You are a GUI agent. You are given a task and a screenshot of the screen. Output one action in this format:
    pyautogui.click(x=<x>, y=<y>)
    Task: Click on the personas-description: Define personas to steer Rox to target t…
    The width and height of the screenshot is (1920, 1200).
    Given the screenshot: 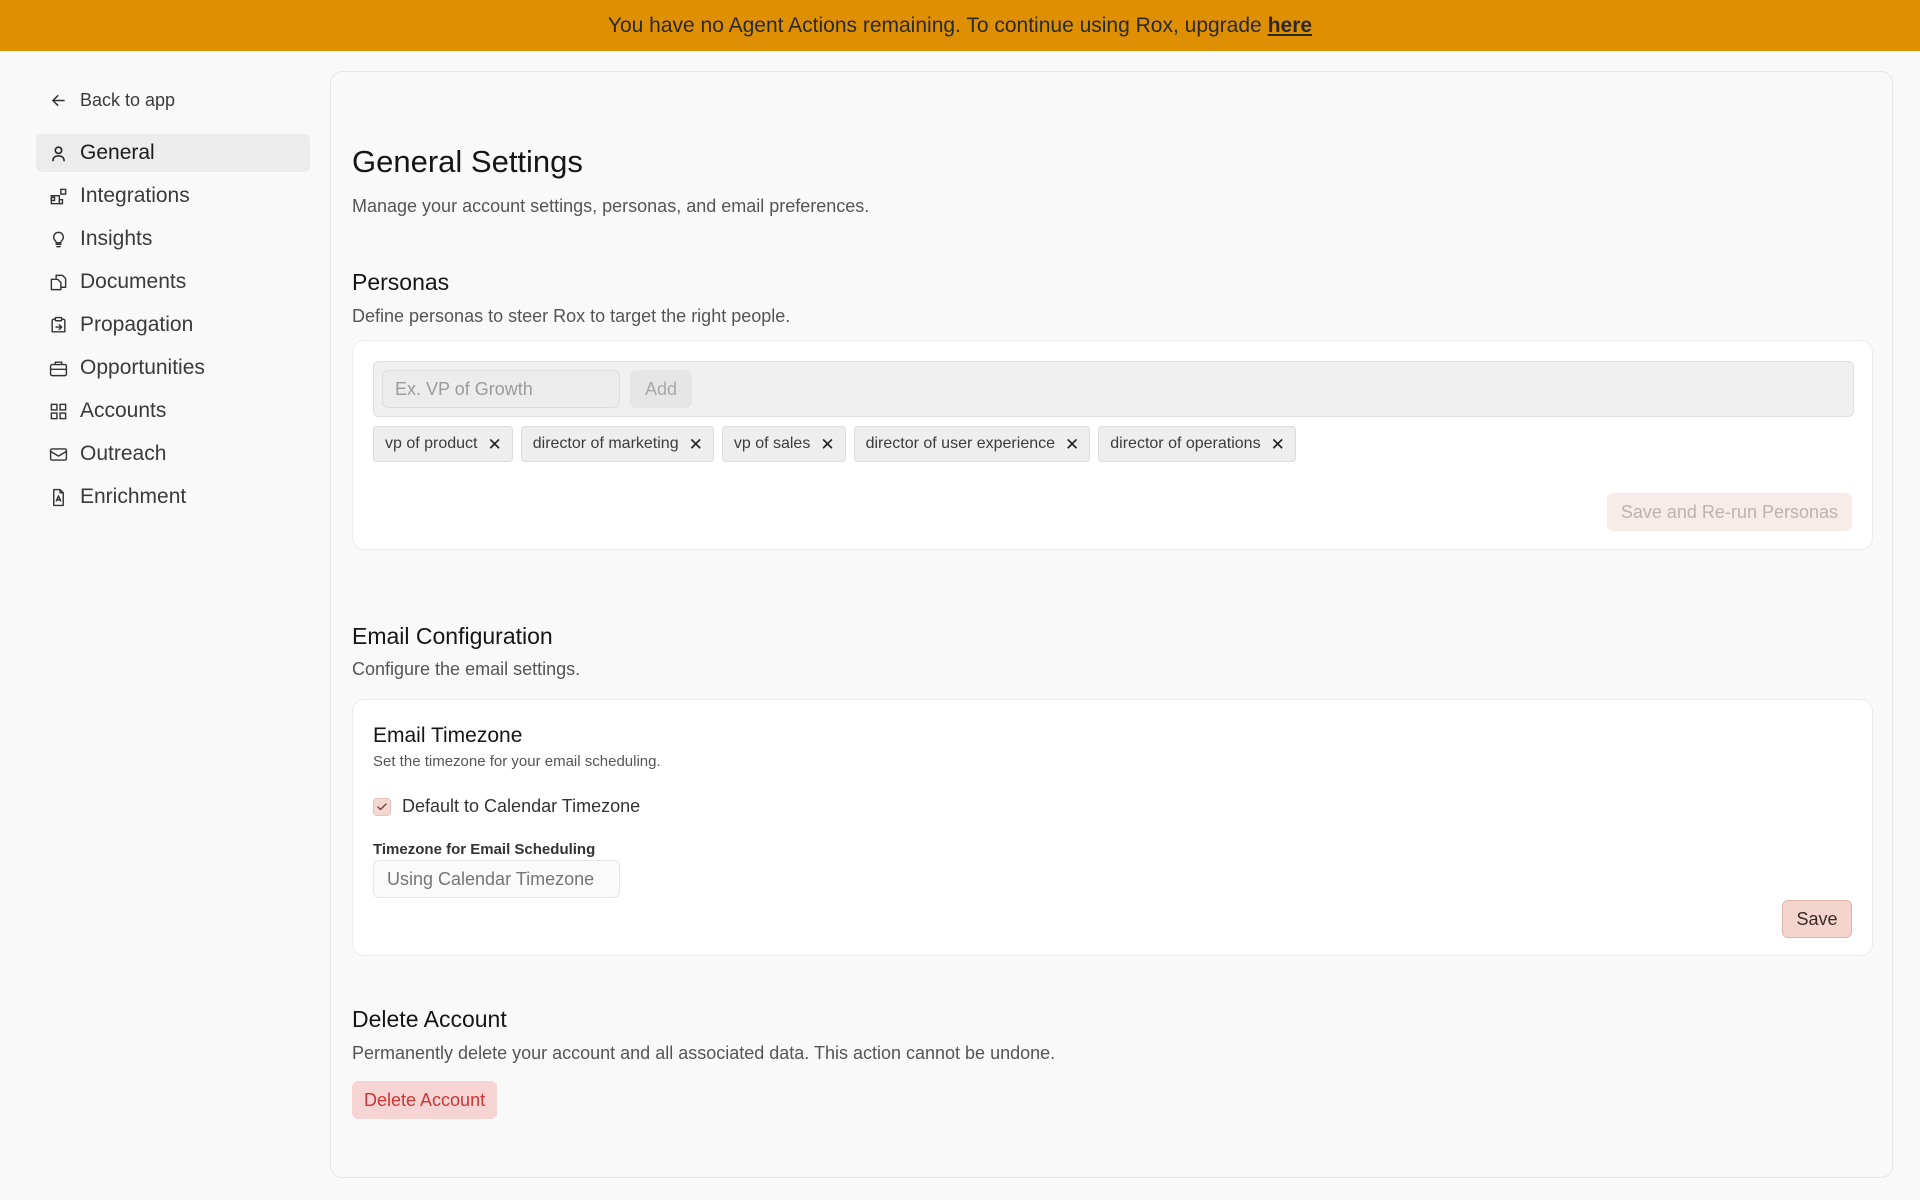 What is the action you would take?
    pyautogui.click(x=571, y=316)
    